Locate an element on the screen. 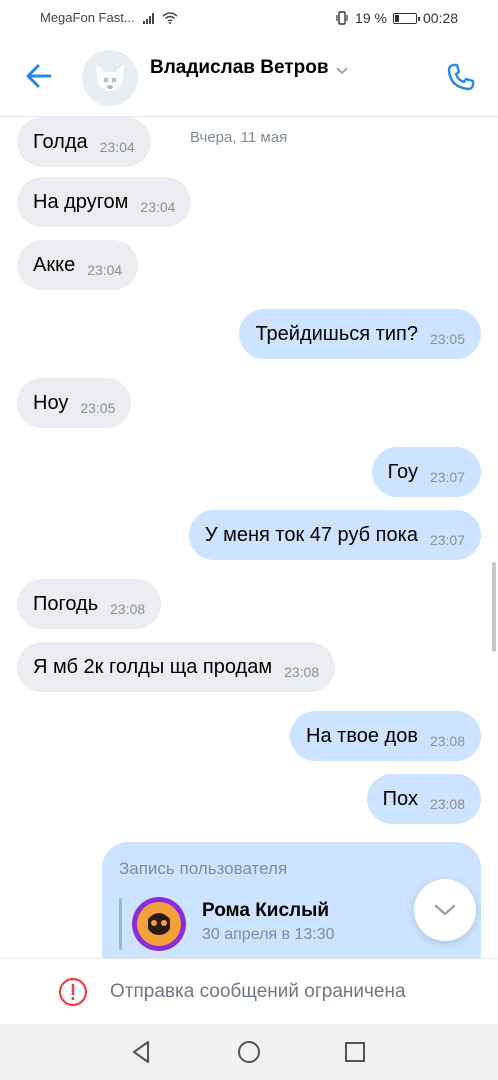 This screenshot has height=1080, width=498. battery-fill is located at coordinates (396, 18).